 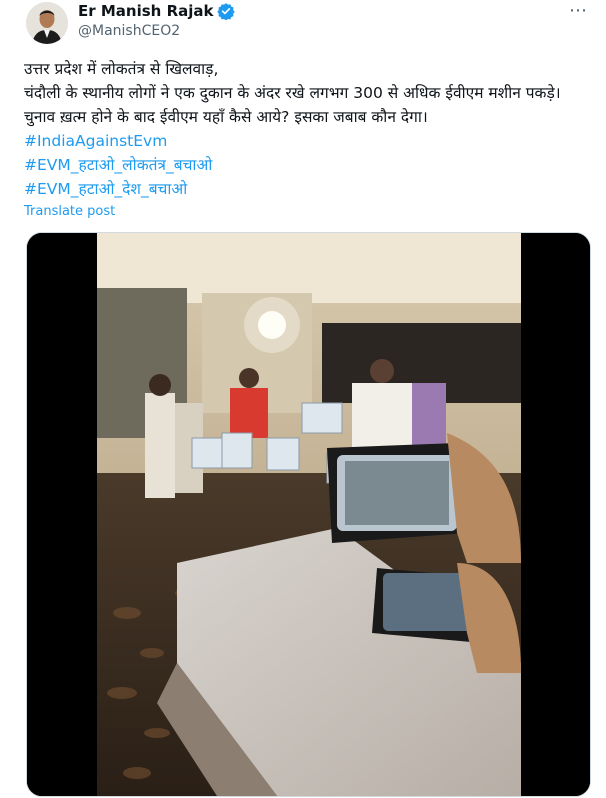 I want to click on translate-post-link: Translate post, so click(x=69, y=211).